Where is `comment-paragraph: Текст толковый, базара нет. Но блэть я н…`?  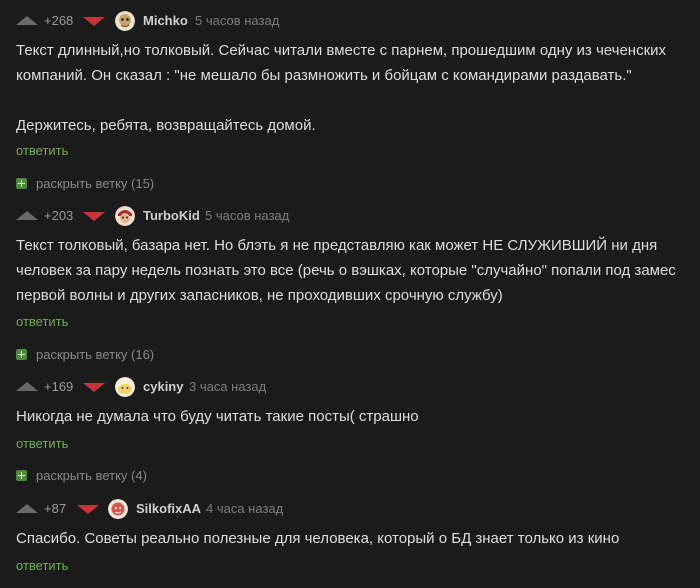
comment-paragraph: Текст толковый, базара нет. Но блэть я н… is located at coordinates (346, 270).